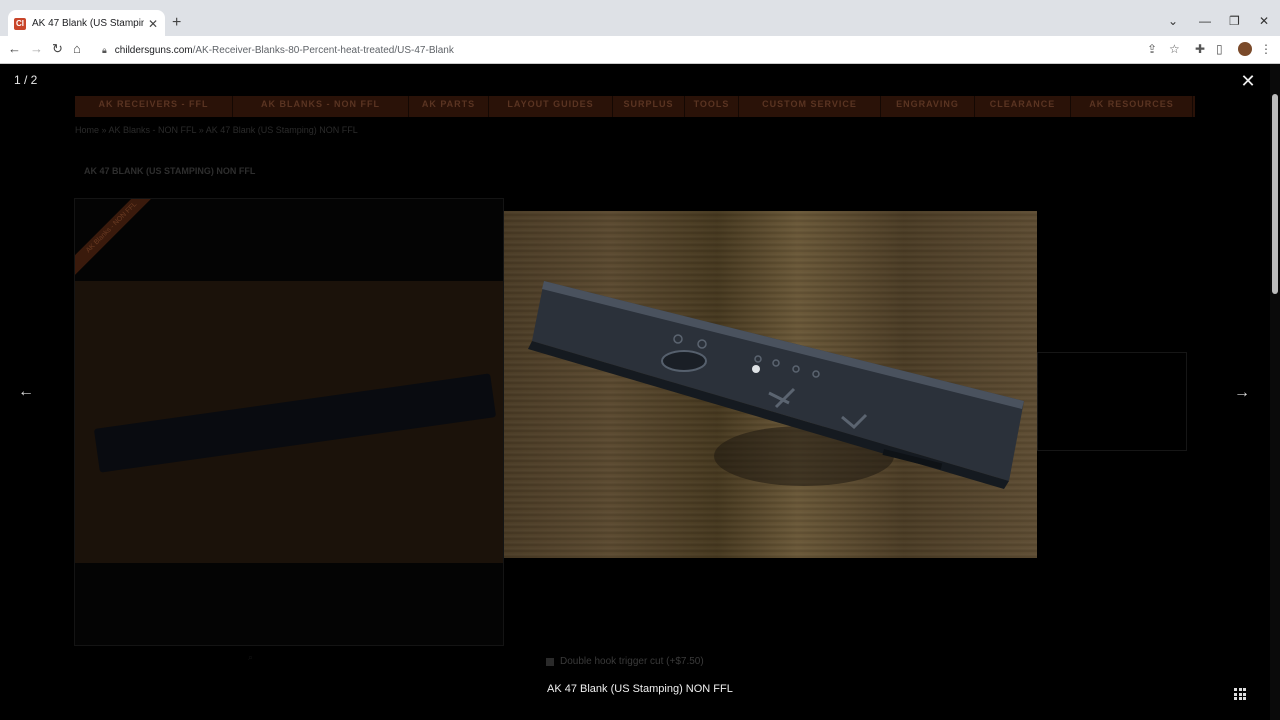  I want to click on lightbox-caption: AK 47 Blank (US Stamping) NON FFL, so click(640, 689).